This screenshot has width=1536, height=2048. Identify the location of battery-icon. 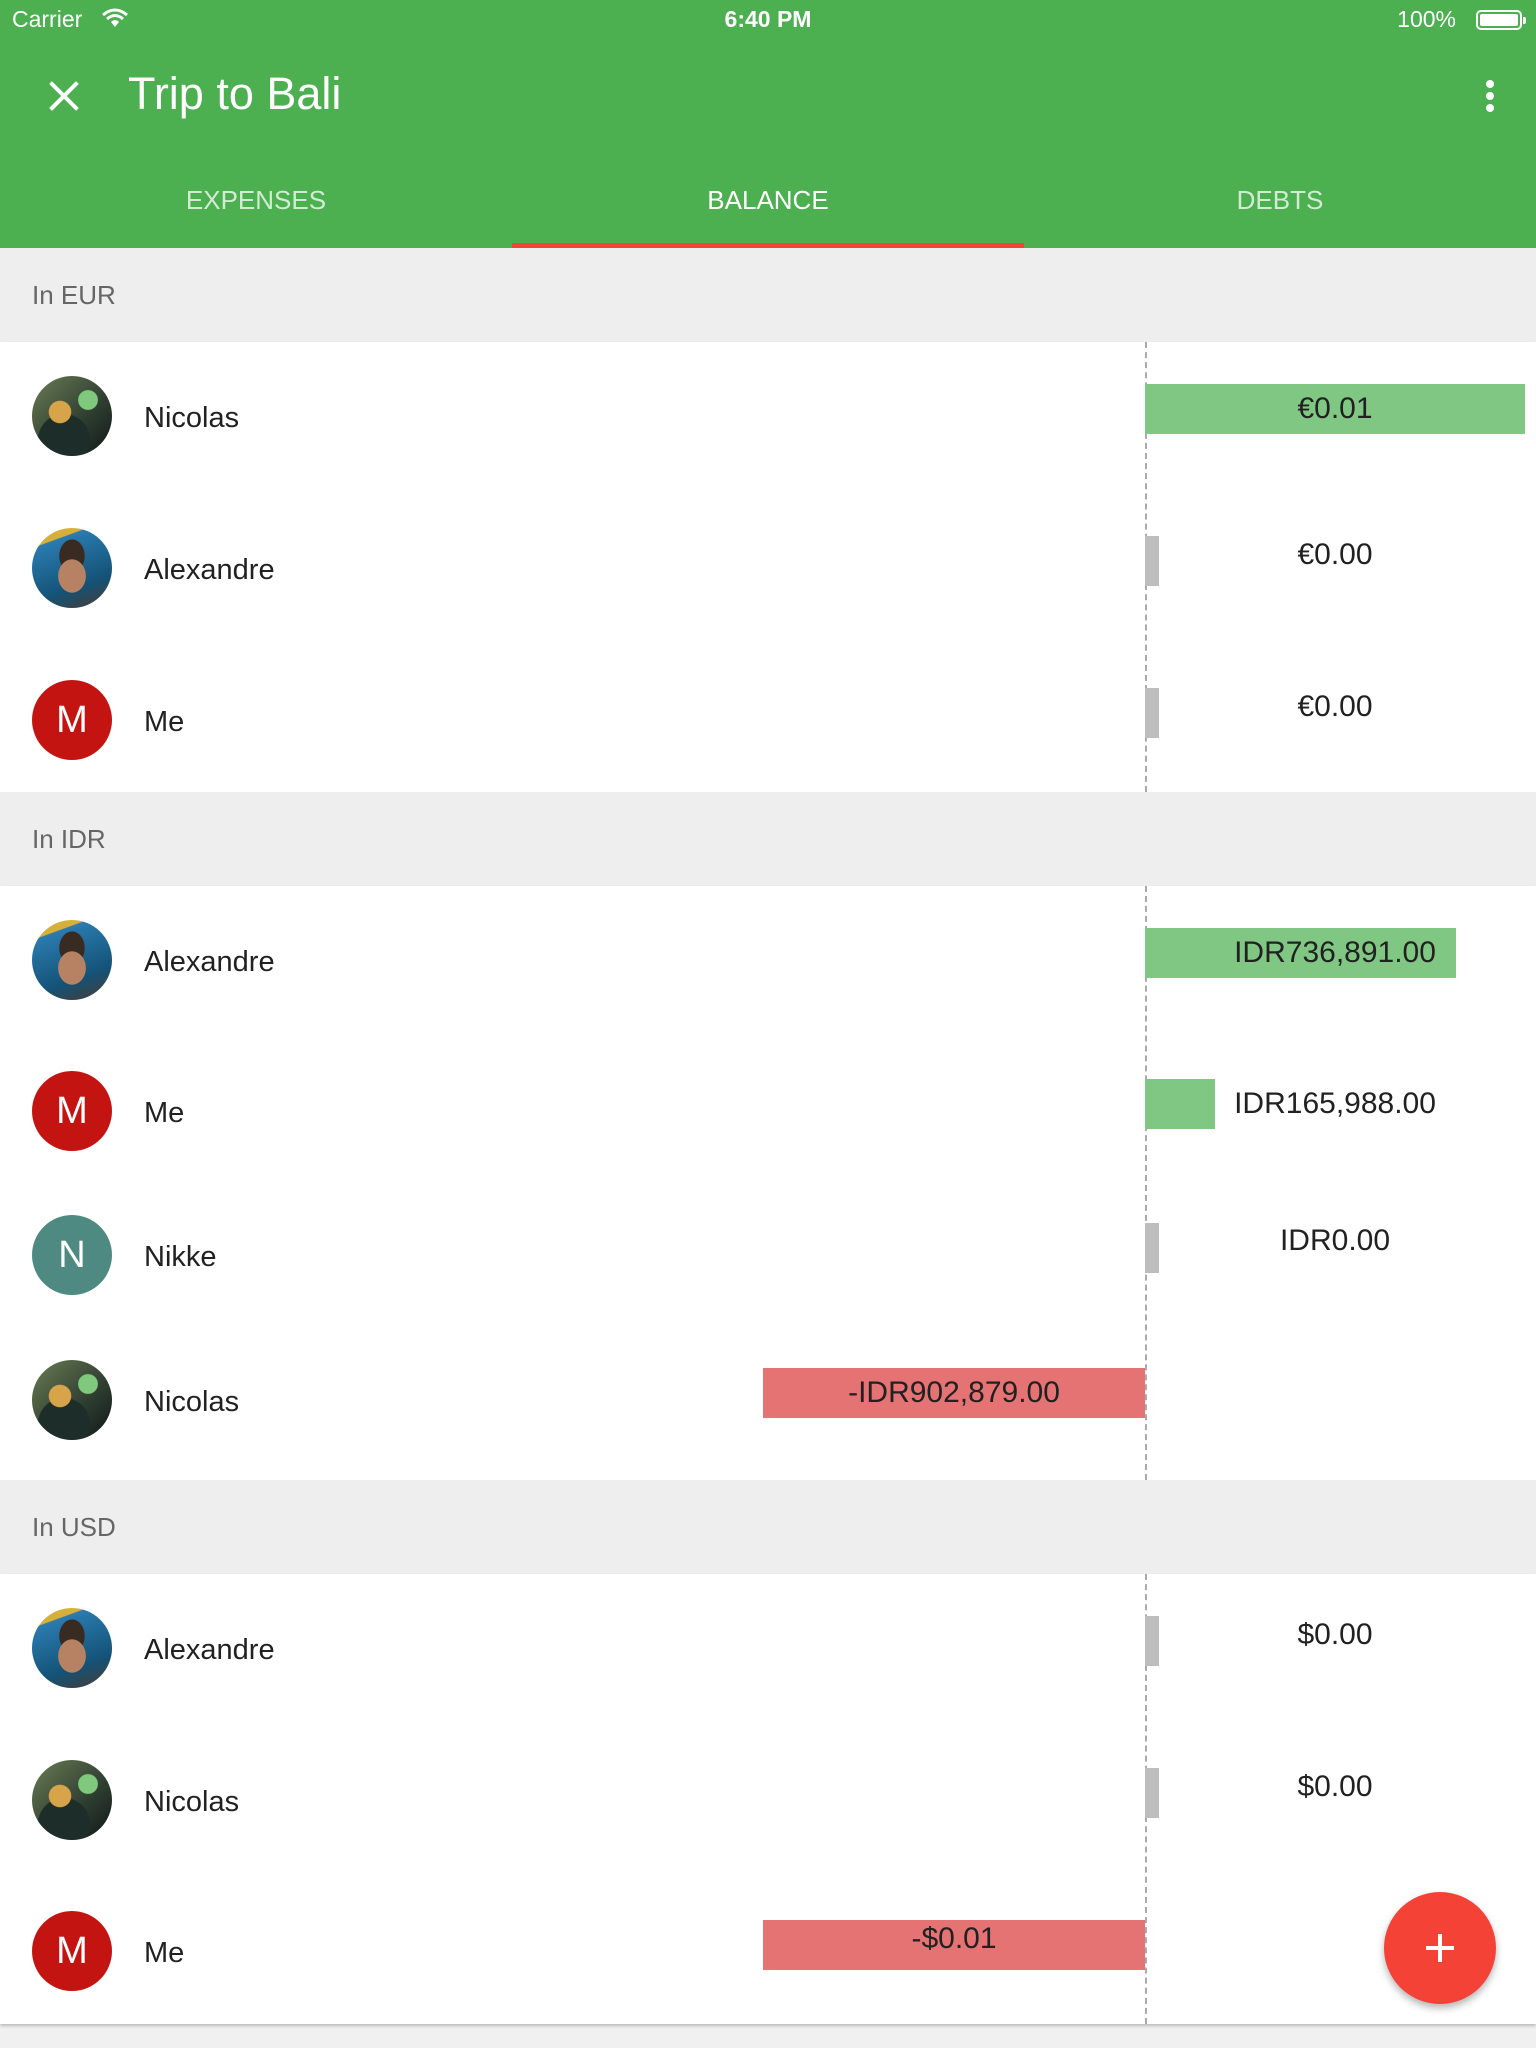
(1501, 20).